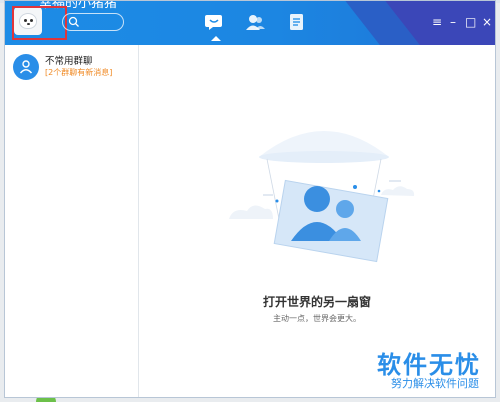 This screenshot has height=402, width=500. I want to click on title-bar: 幸福的小猪猪 ≡ – □ ×, so click(250, 23).